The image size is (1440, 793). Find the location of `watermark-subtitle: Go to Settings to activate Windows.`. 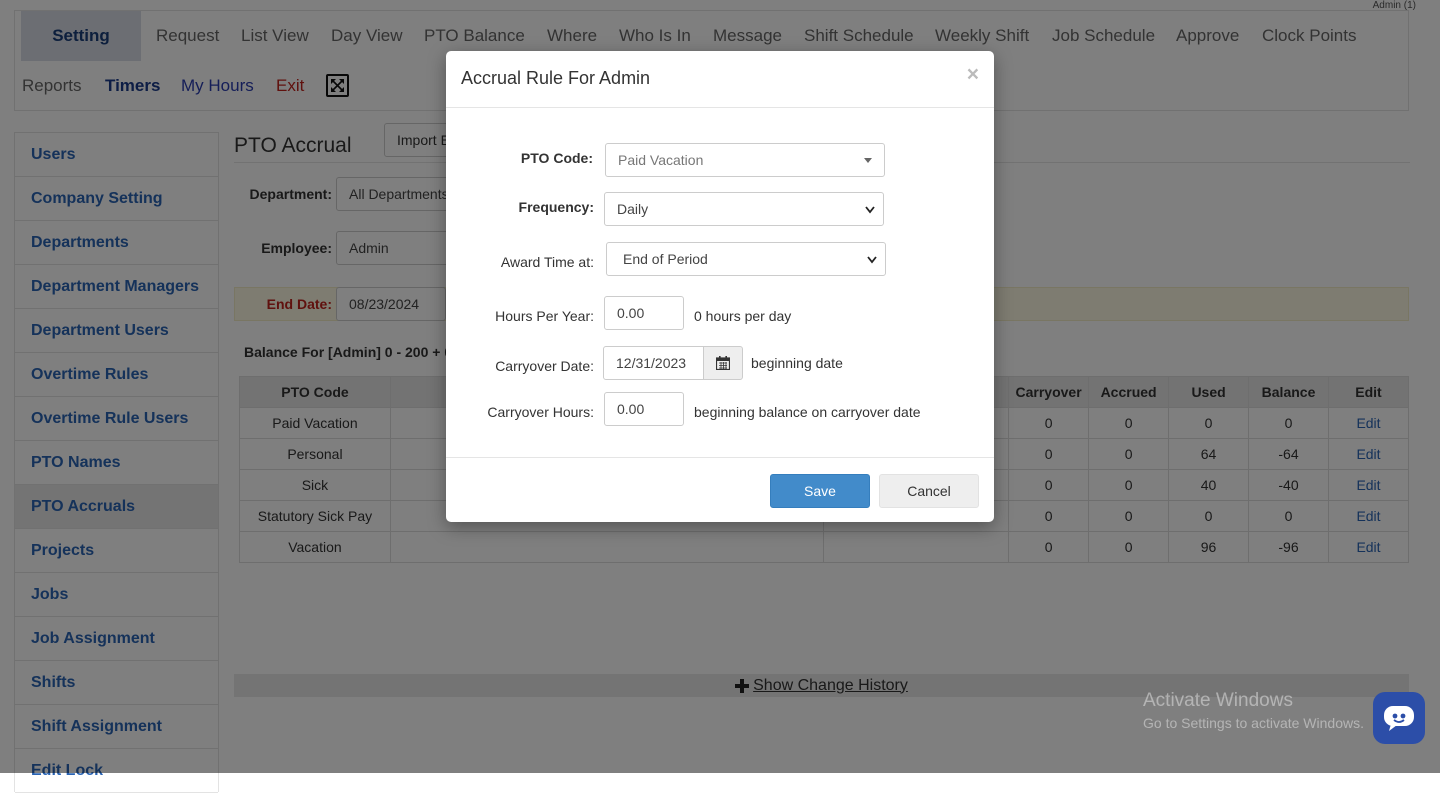

watermark-subtitle: Go to Settings to activate Windows. is located at coordinates (1253, 723).